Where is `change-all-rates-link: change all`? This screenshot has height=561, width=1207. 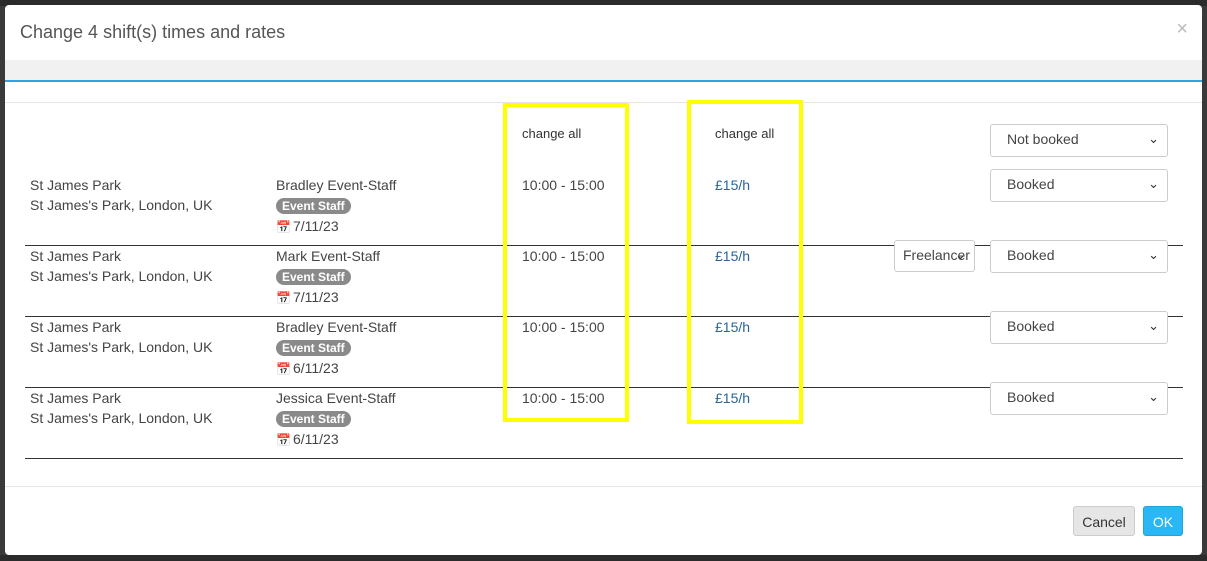
change-all-rates-link: change all is located at coordinates (744, 133).